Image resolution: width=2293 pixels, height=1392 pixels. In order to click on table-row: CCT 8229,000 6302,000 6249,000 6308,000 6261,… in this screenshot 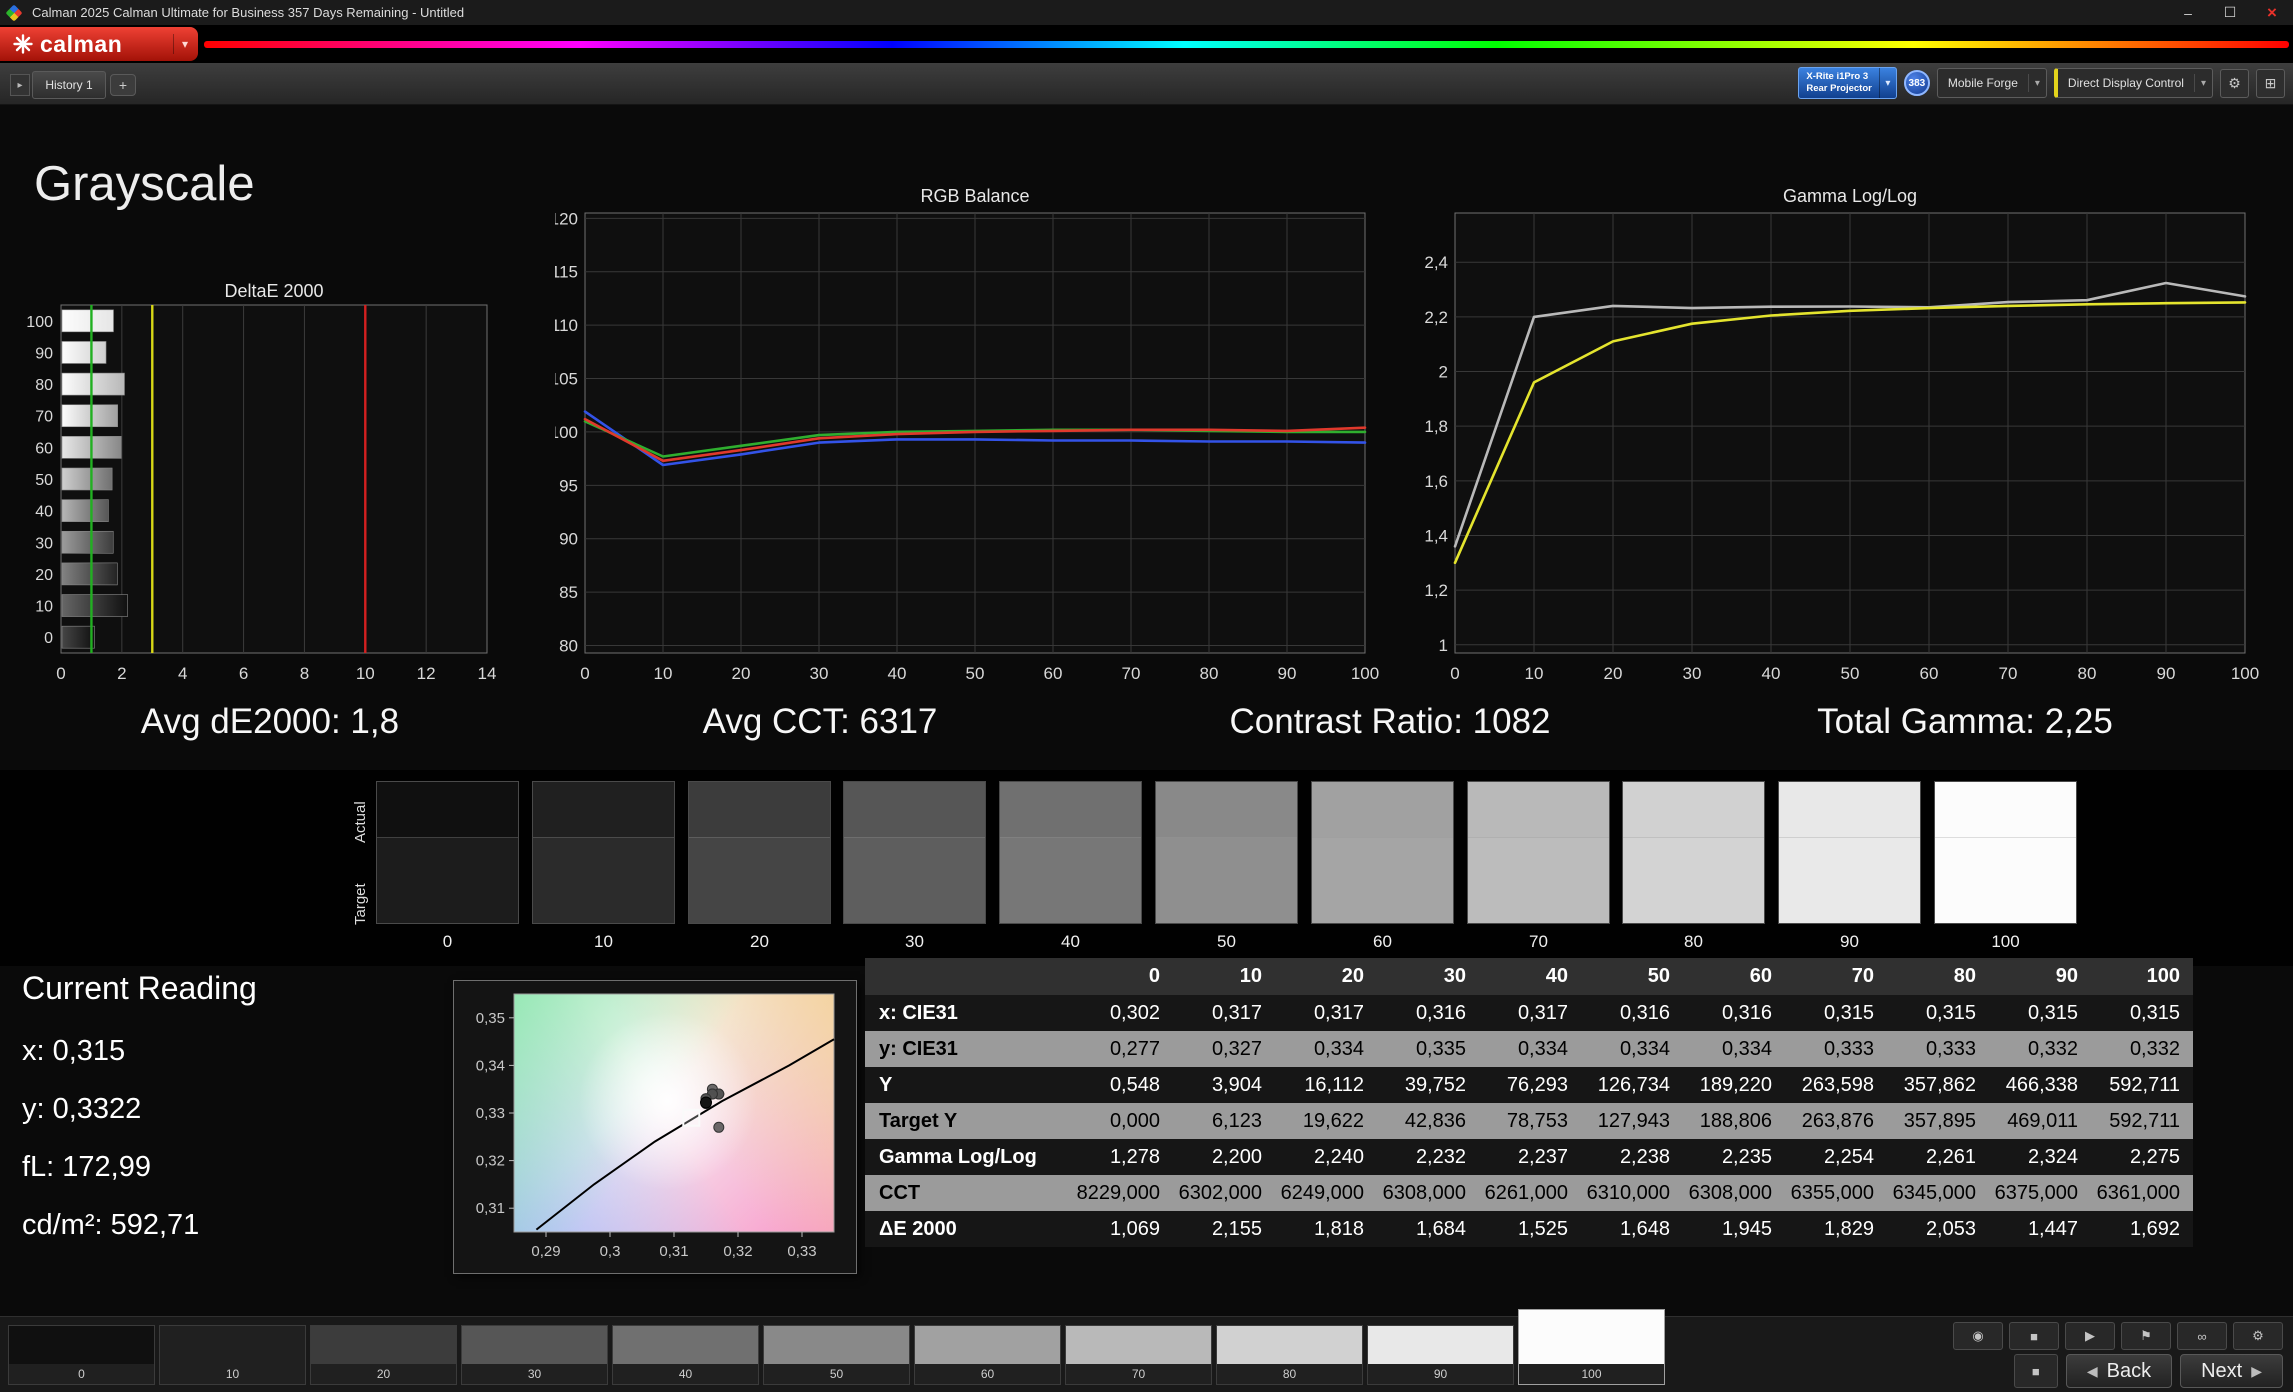, I will do `click(1529, 1193)`.